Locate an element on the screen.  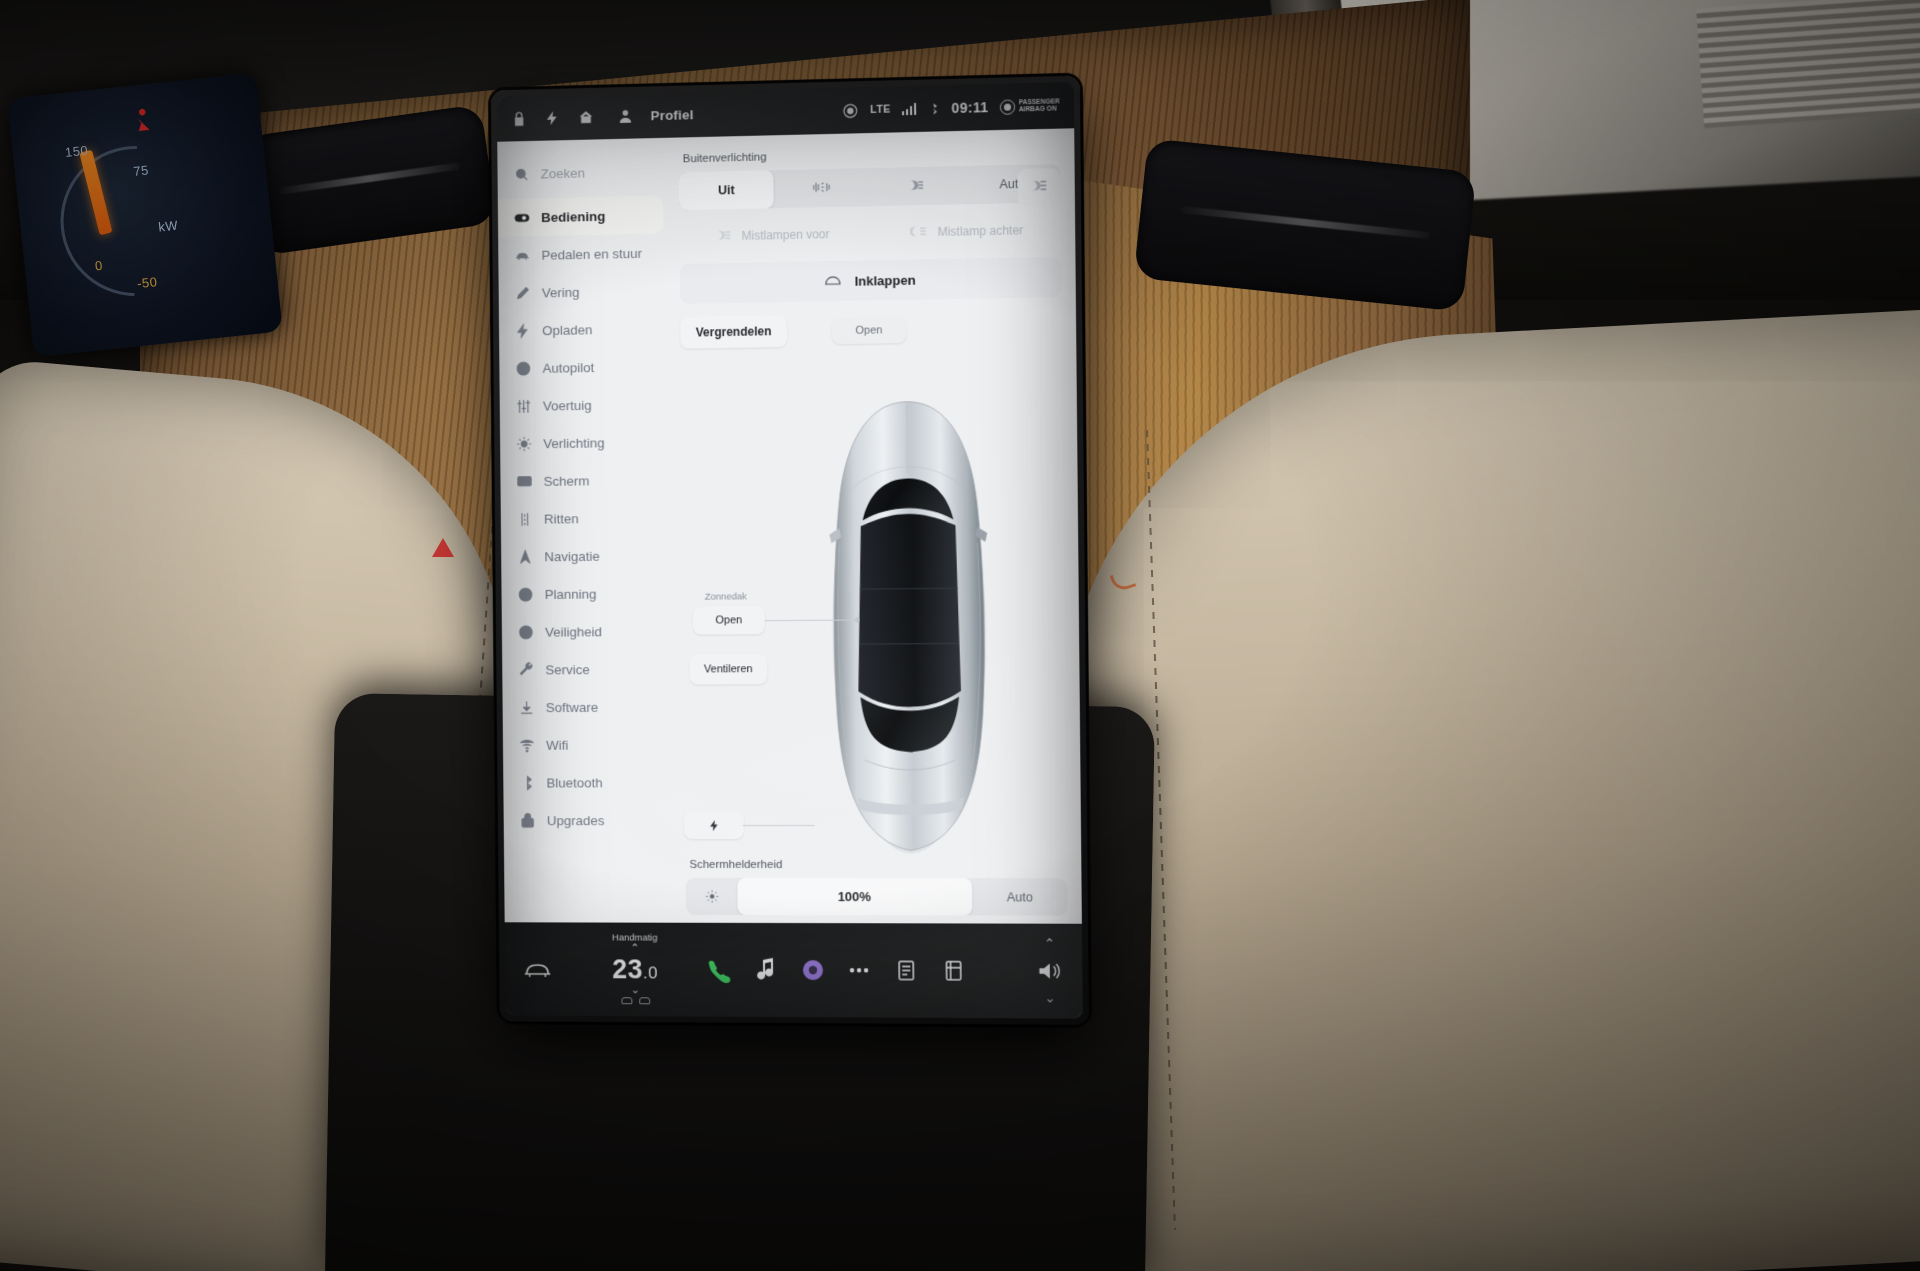
fog-front-label: Mistlampen voor is located at coordinates (785, 235).